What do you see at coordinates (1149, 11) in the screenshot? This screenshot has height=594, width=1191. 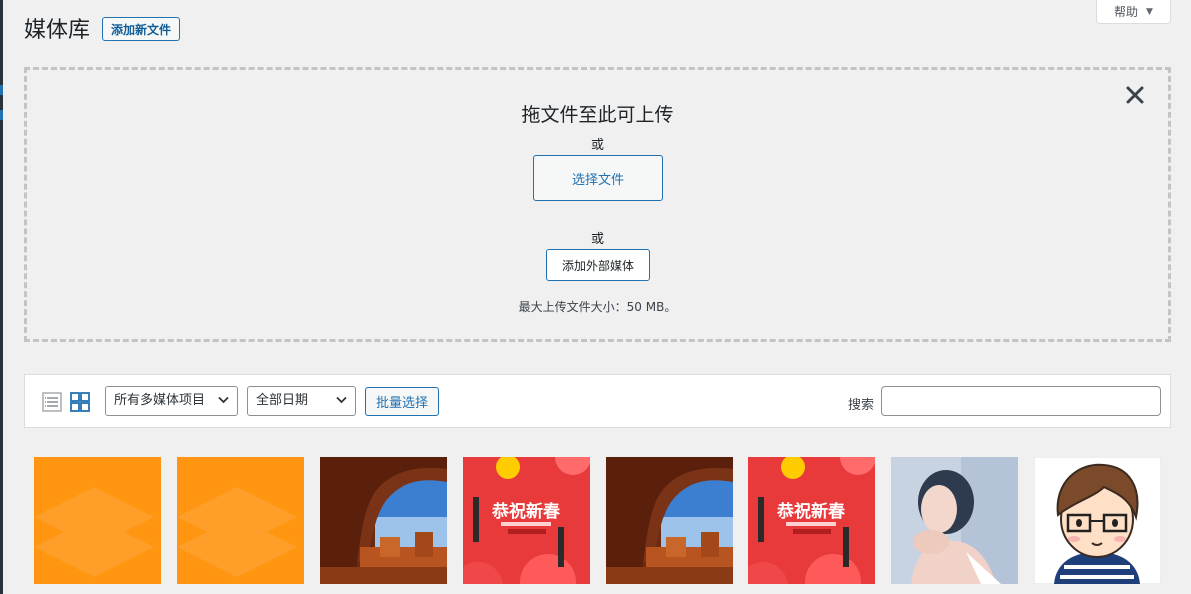 I see `caret-down-icon: ▼` at bounding box center [1149, 11].